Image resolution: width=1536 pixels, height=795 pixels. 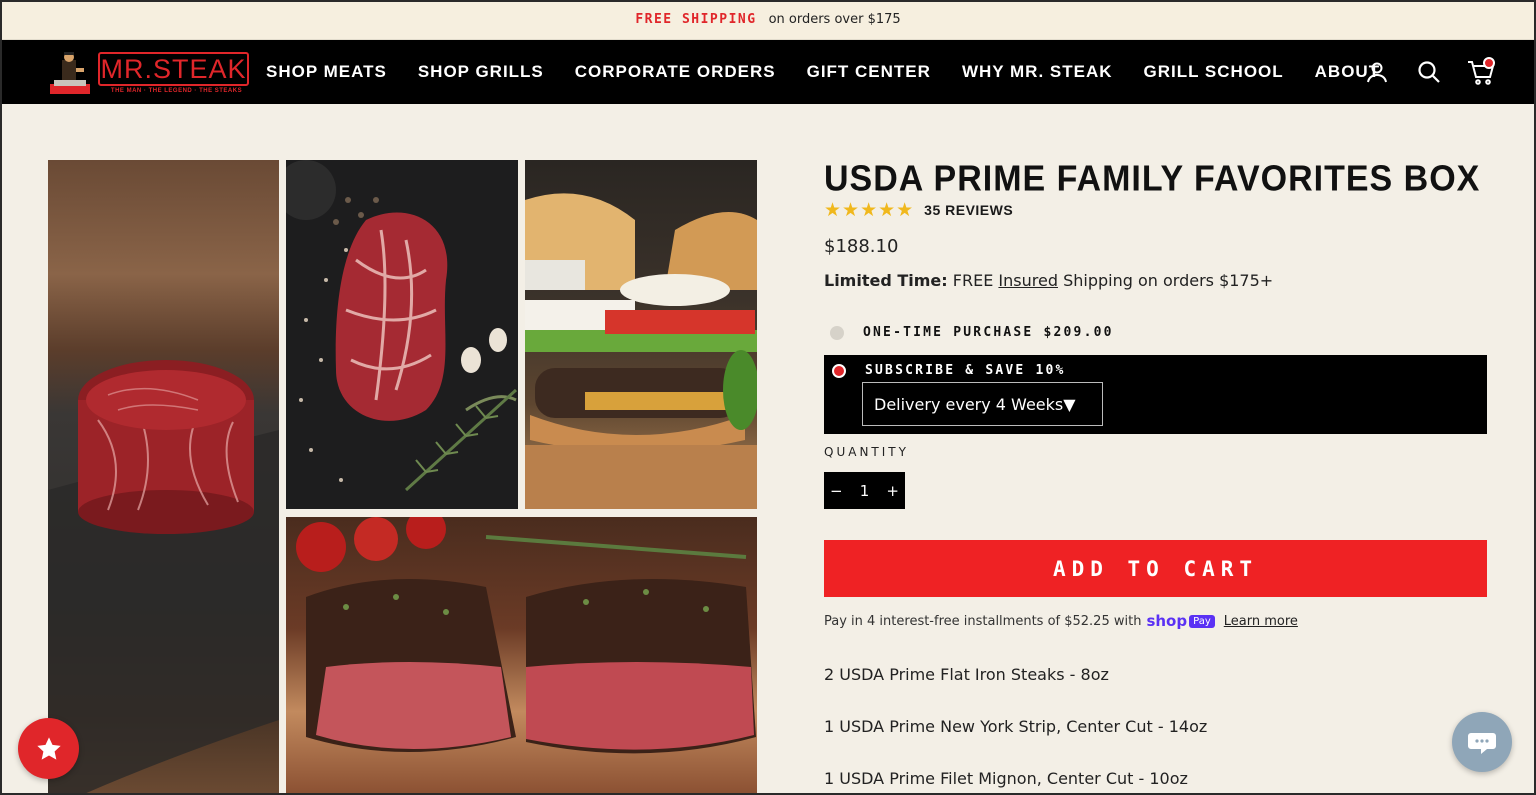 I want to click on one-time-radio, so click(x=837, y=332).